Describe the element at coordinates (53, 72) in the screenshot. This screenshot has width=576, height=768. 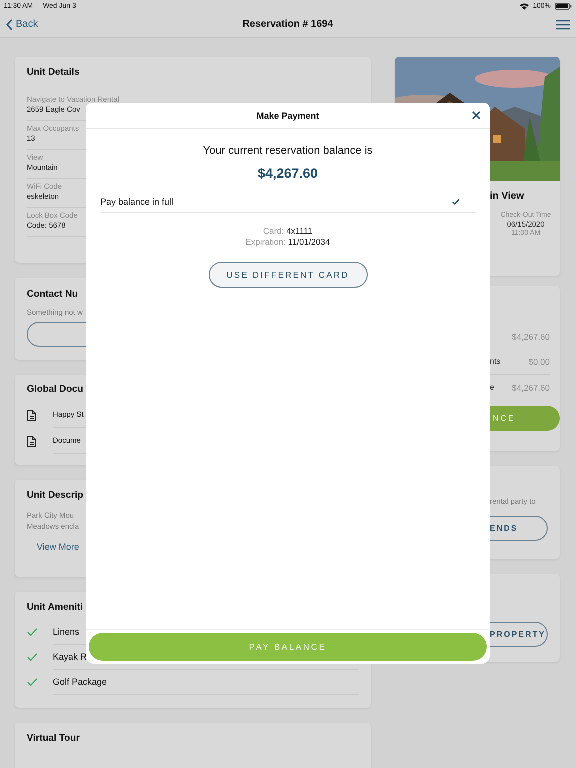
I see `card-title: Unit Details` at that location.